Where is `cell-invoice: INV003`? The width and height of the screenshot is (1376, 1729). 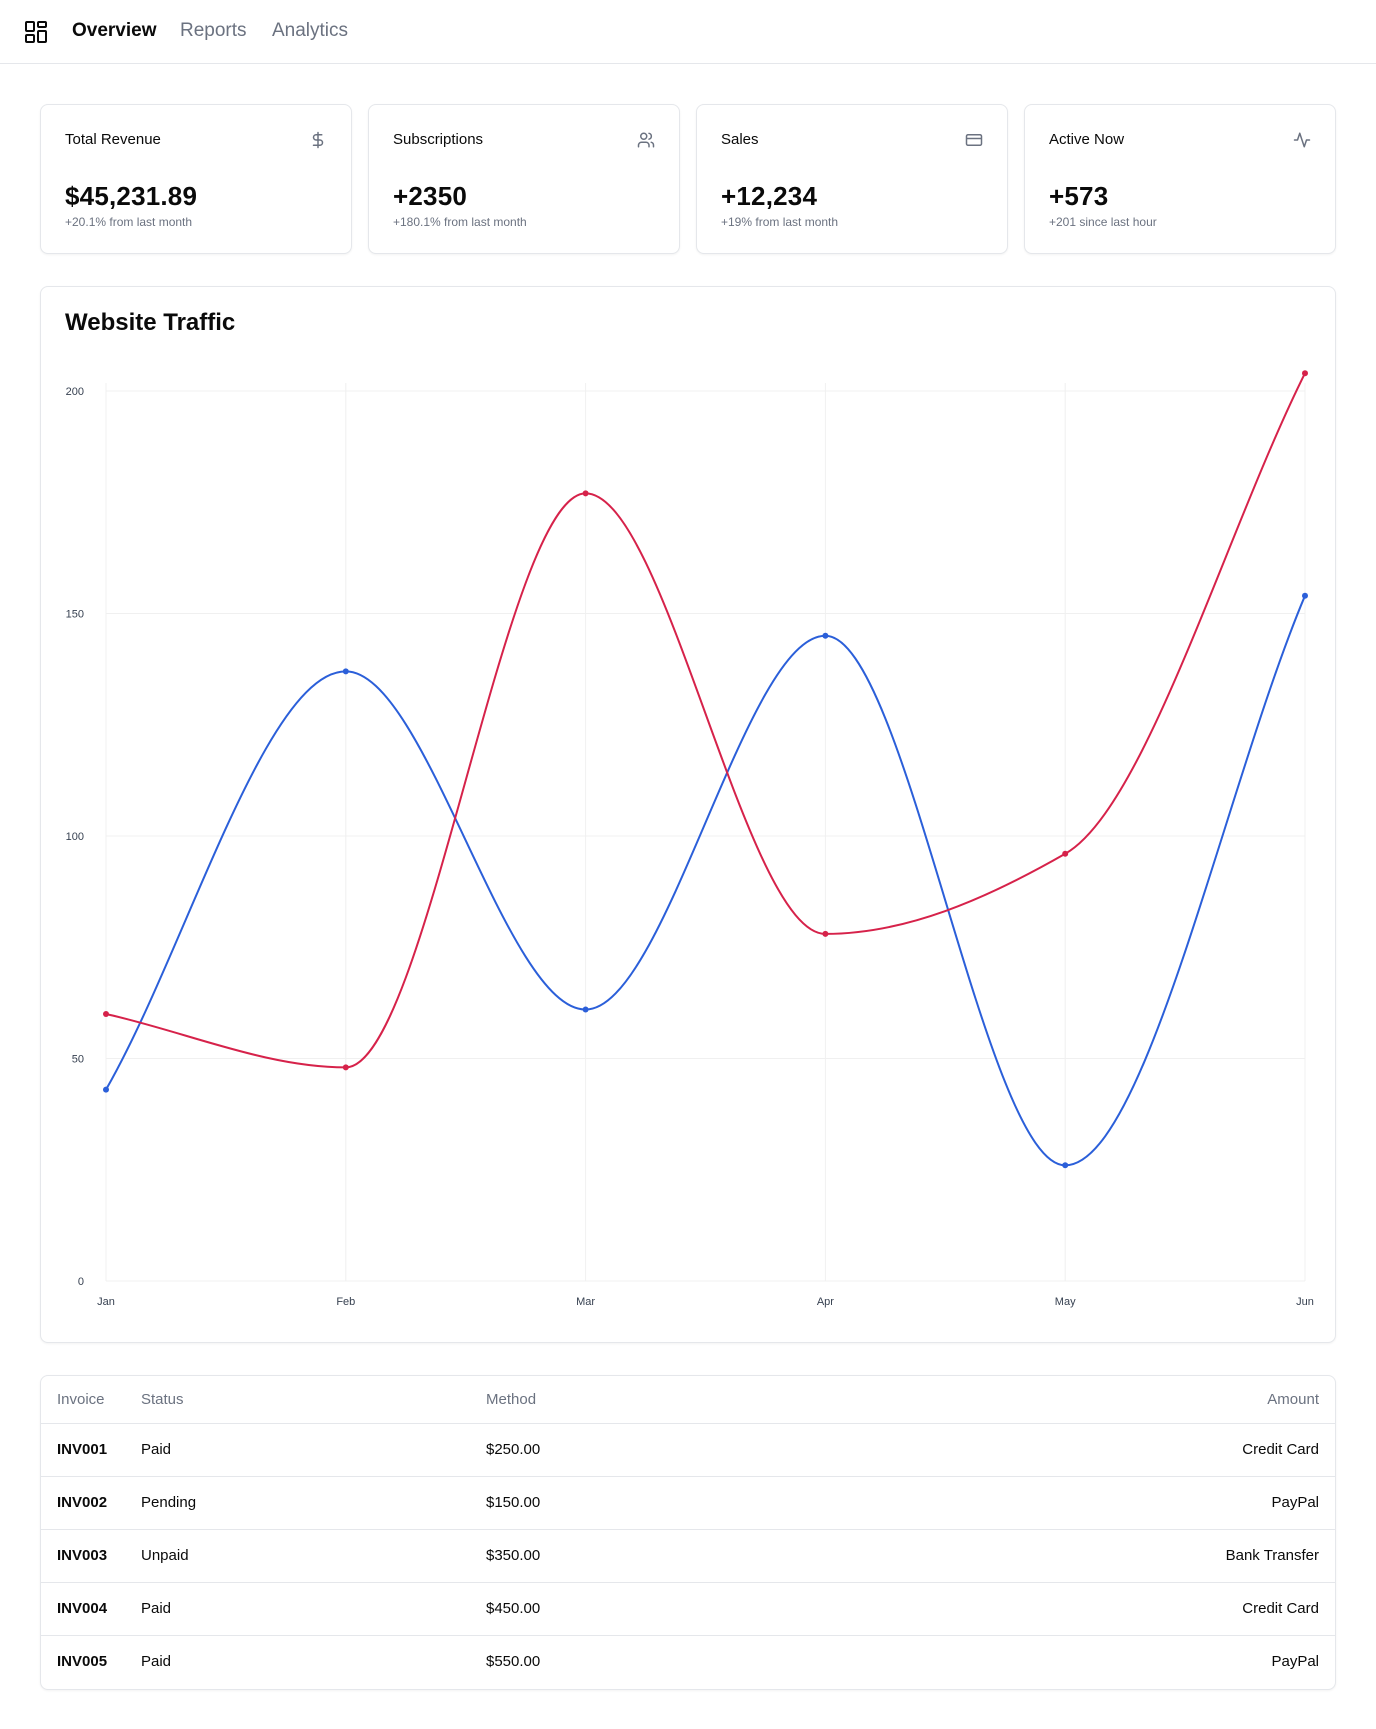
cell-invoice: INV003 is located at coordinates (91, 1556).